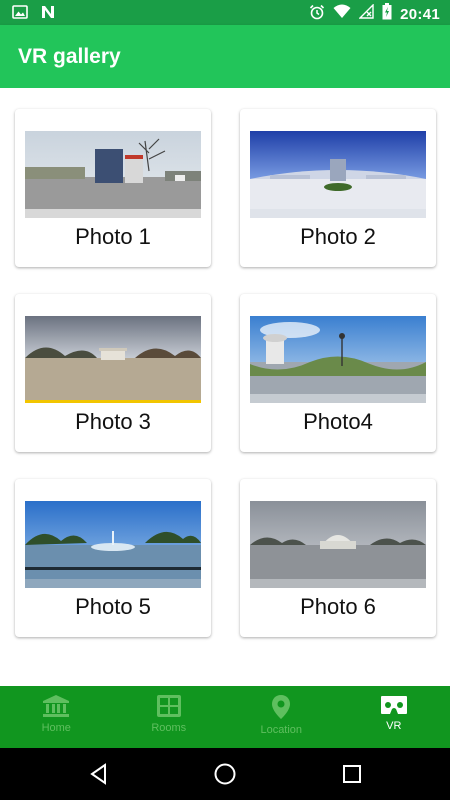 The width and height of the screenshot is (450, 800). I want to click on photo-card-4: Photo4, so click(338, 373).